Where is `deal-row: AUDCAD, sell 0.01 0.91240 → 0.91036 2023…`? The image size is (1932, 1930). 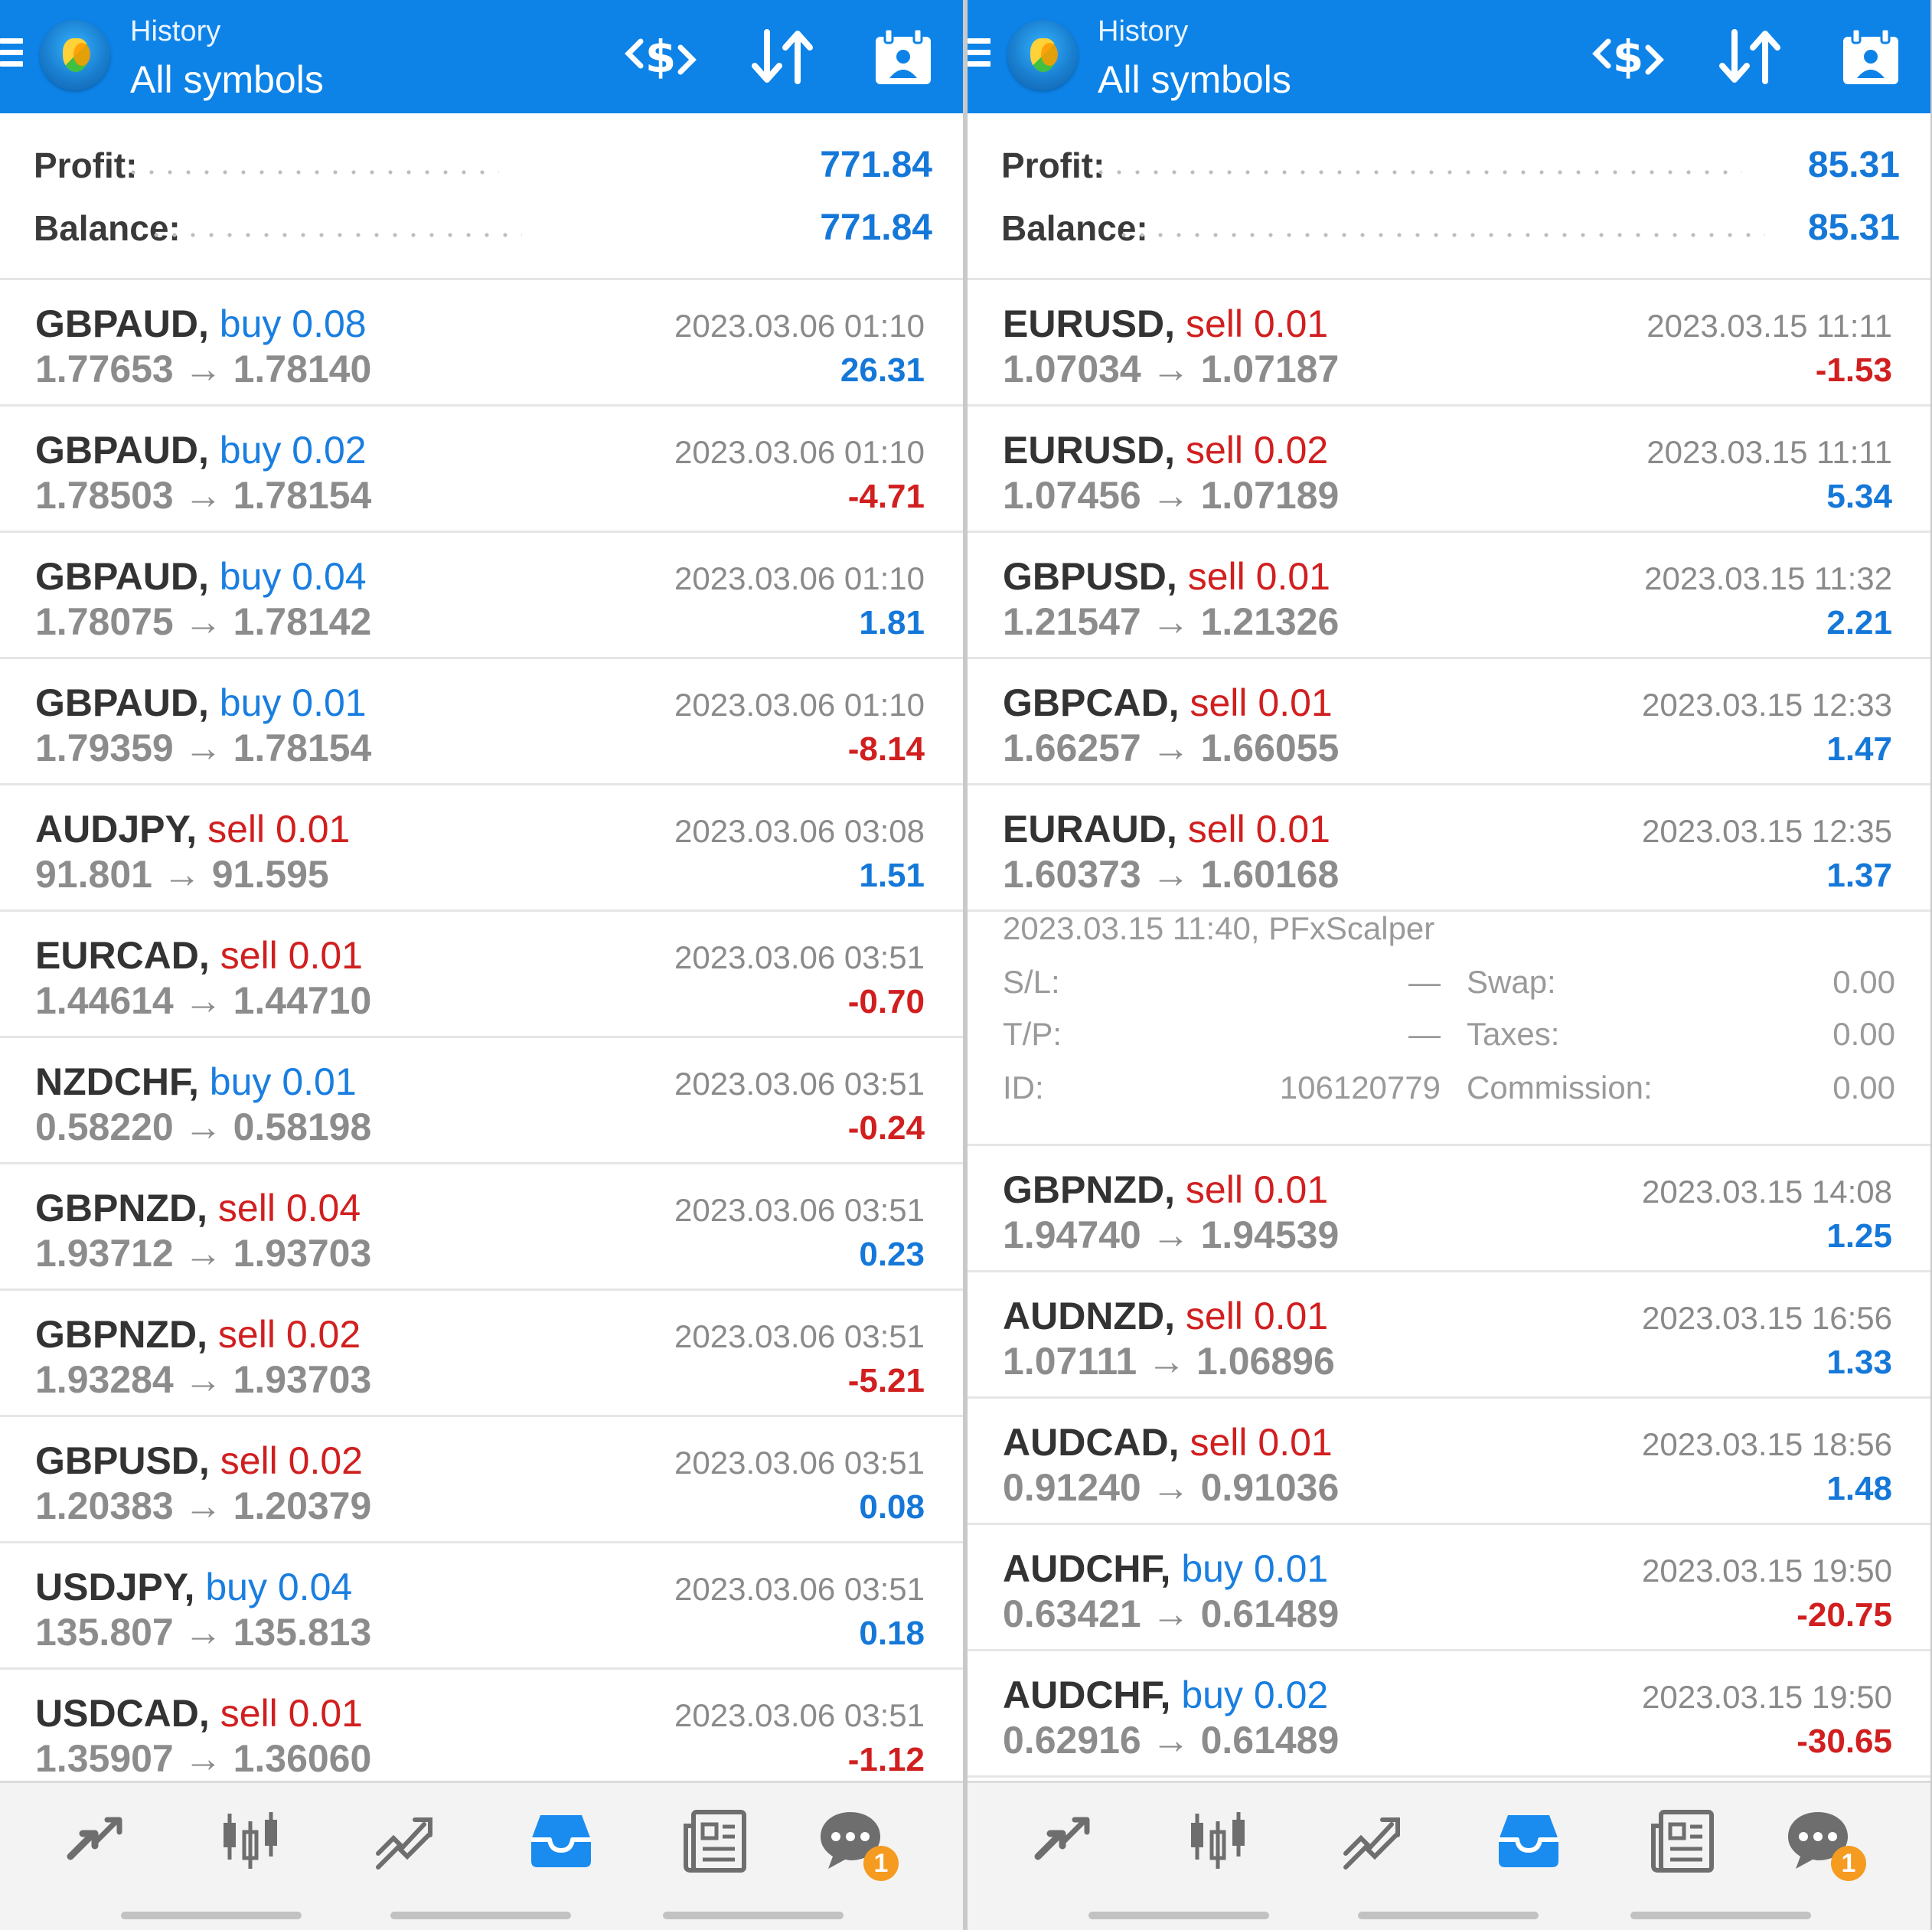
deal-row: AUDCAD, sell 0.01 0.91240 → 0.91036 2023… is located at coordinates (1449, 1462).